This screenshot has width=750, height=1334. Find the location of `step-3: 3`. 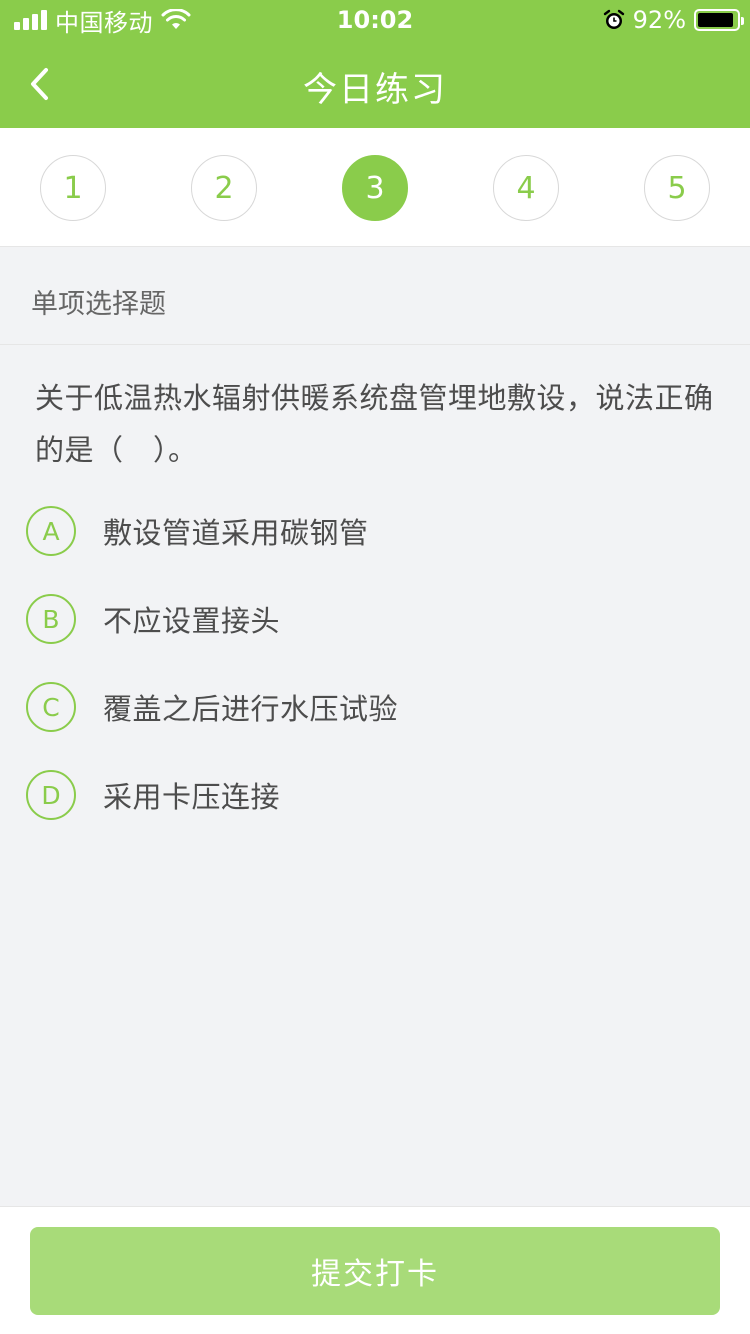

step-3: 3 is located at coordinates (375, 188).